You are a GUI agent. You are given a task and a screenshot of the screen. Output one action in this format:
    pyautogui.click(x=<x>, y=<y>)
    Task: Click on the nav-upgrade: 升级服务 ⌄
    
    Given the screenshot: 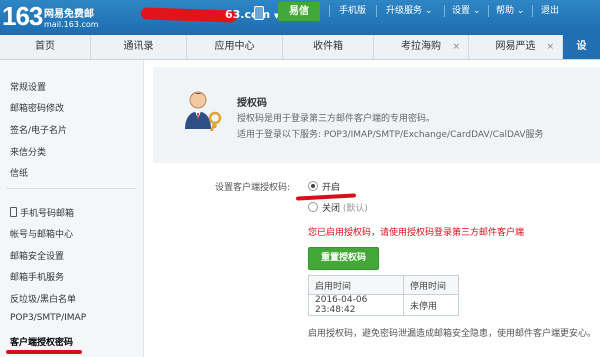 What is the action you would take?
    pyautogui.click(x=409, y=11)
    